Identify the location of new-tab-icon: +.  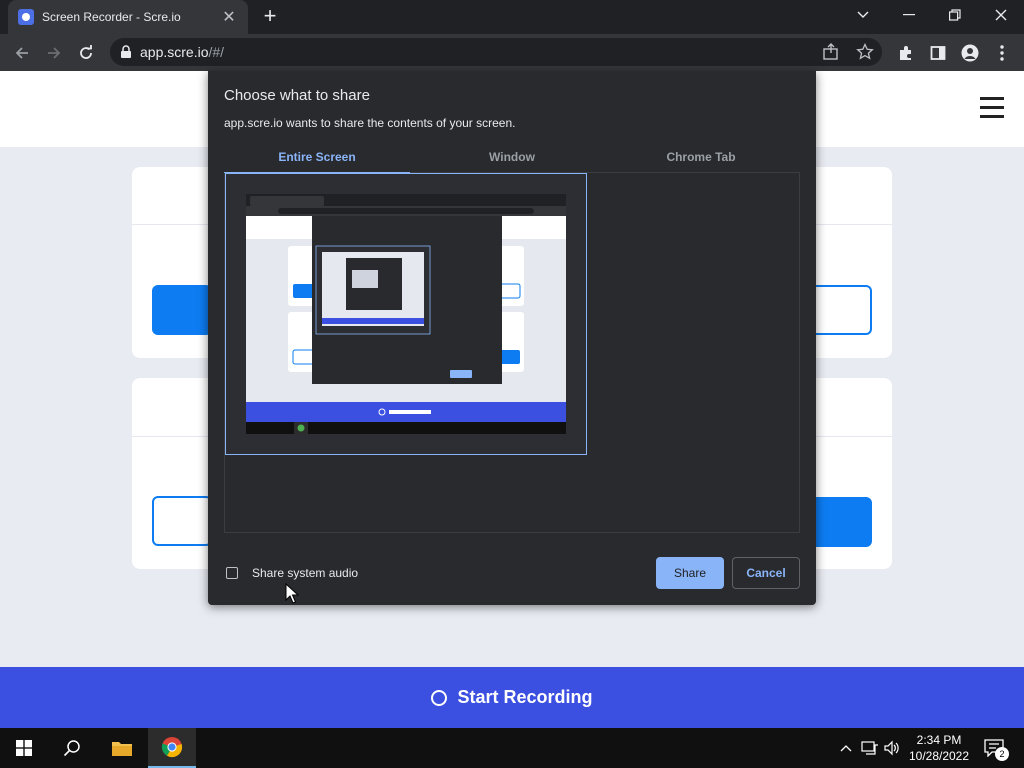
(270, 17).